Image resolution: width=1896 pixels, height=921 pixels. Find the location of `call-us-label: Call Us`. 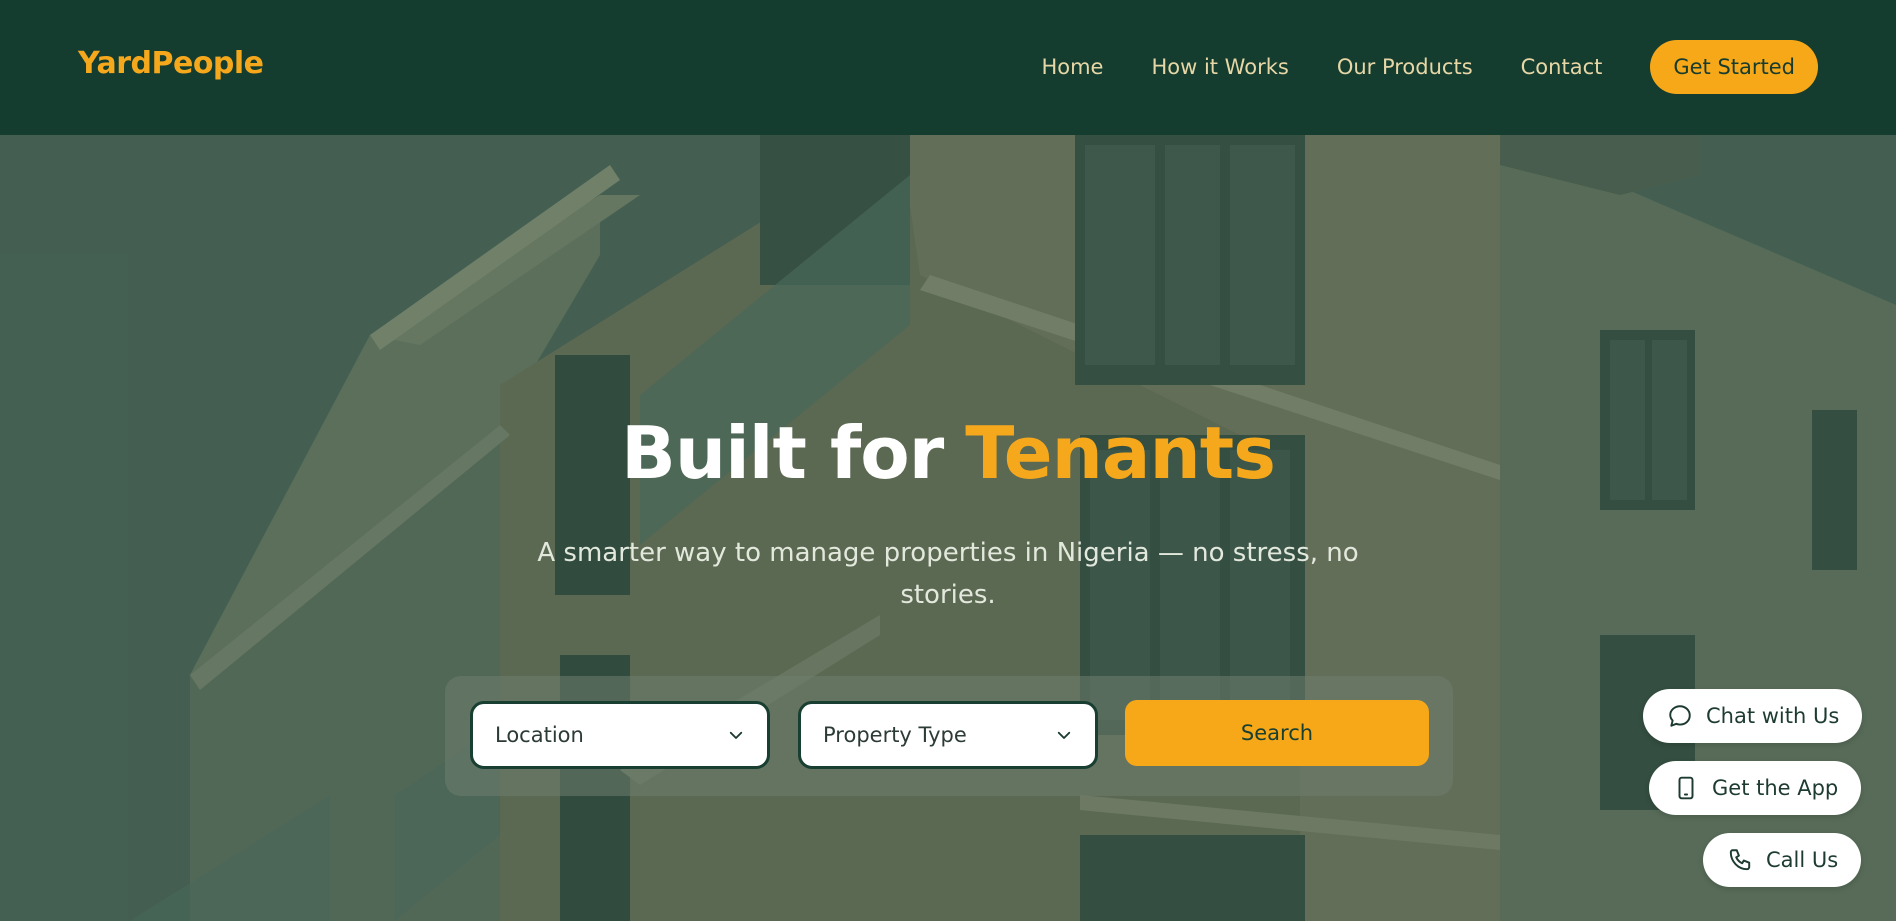

call-us-label: Call Us is located at coordinates (1802, 860).